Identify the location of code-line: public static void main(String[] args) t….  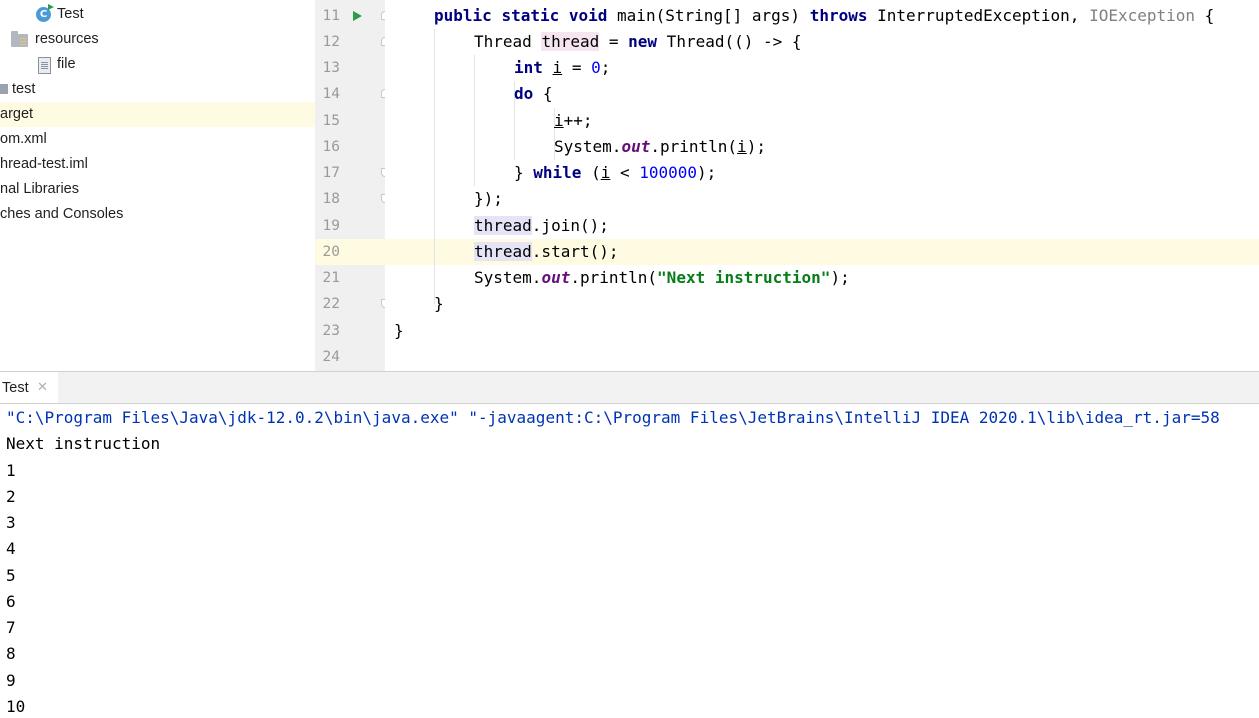
(824, 15).